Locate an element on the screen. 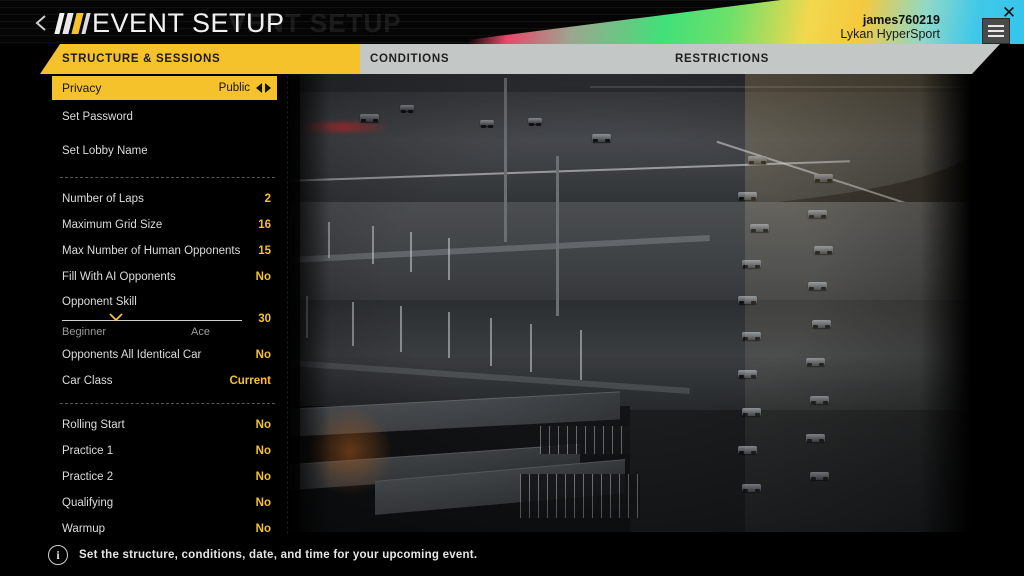 Image resolution: width=1024 pixels, height=576 pixels. slider-max-label: Ace is located at coordinates (200, 332).